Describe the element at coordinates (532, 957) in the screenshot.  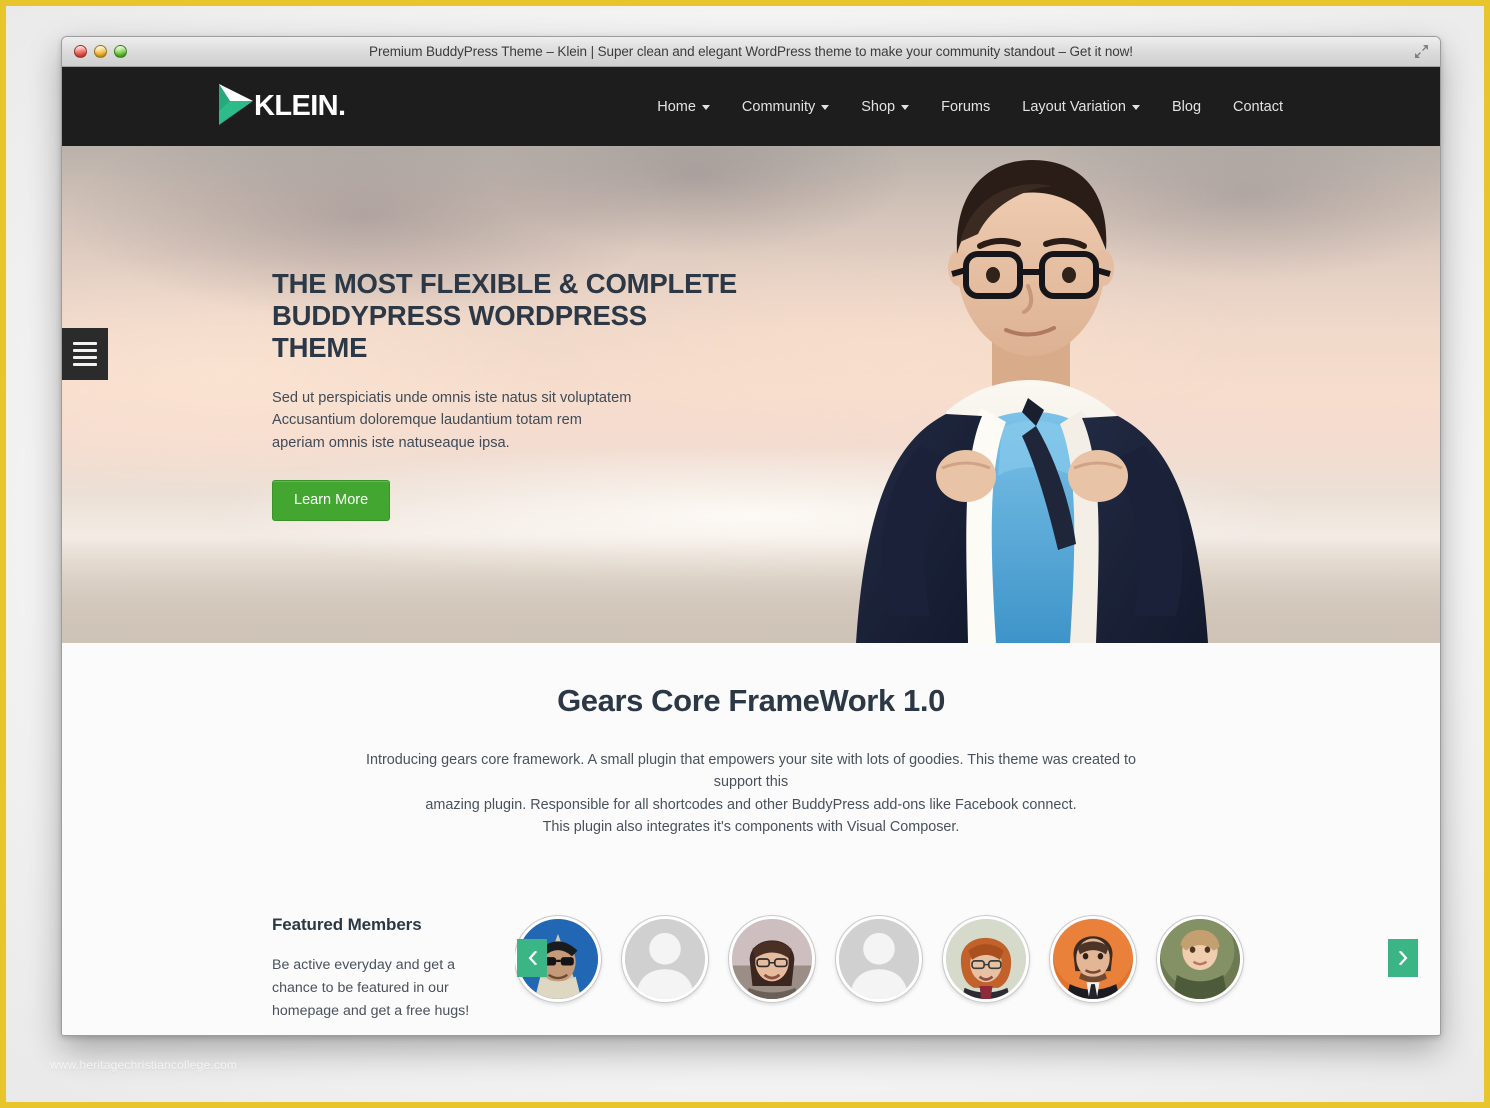
I see `chevron-left-icon` at that location.